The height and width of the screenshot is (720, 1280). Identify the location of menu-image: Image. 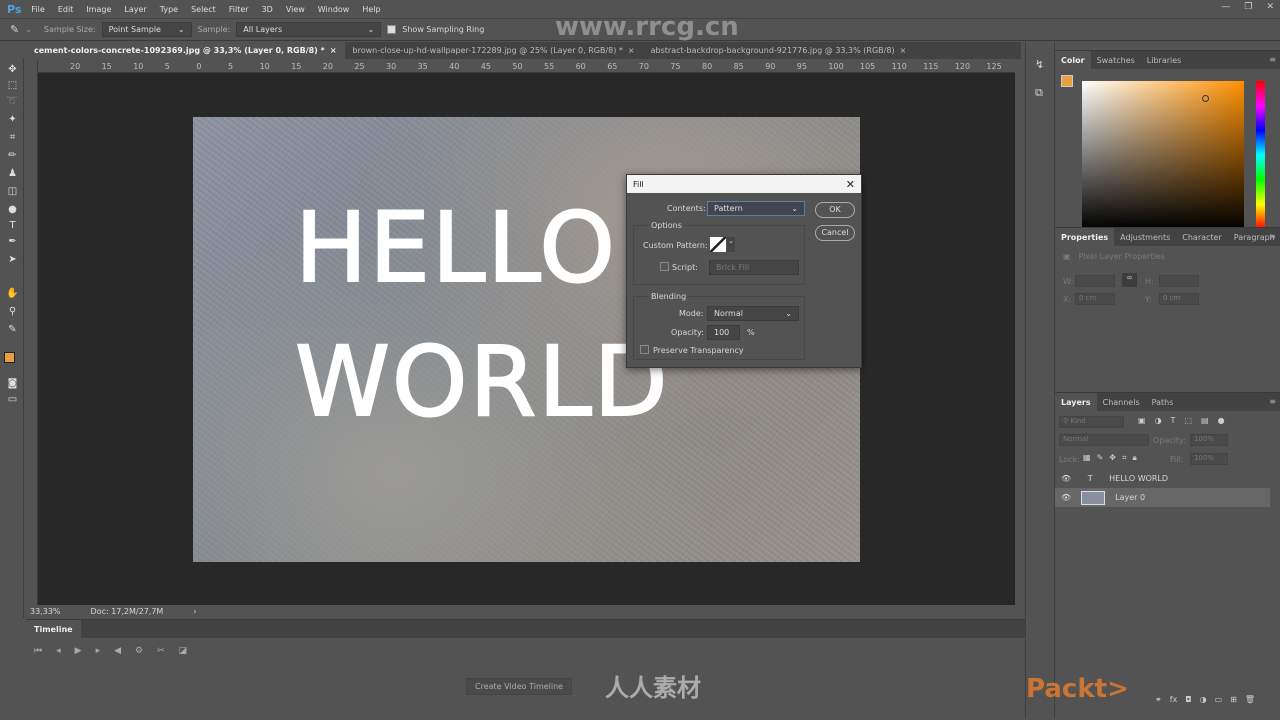
(98, 9).